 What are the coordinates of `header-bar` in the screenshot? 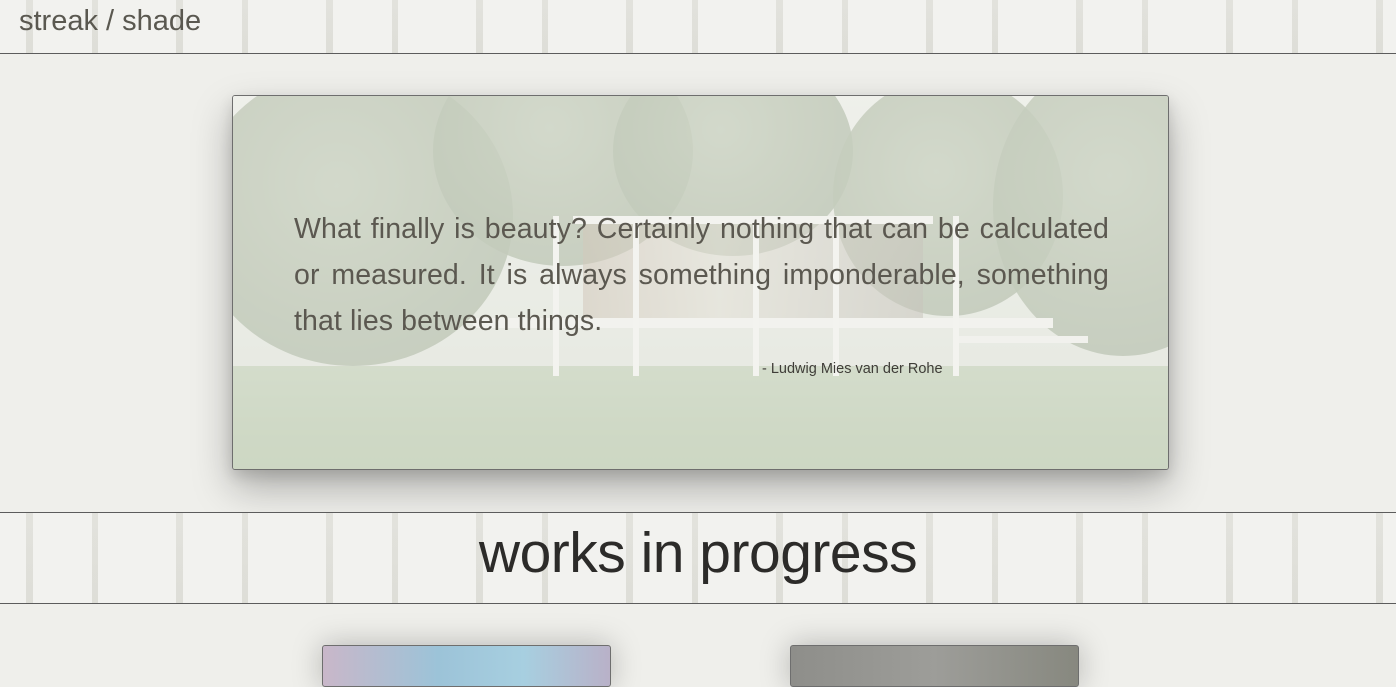 It's located at (698, 27).